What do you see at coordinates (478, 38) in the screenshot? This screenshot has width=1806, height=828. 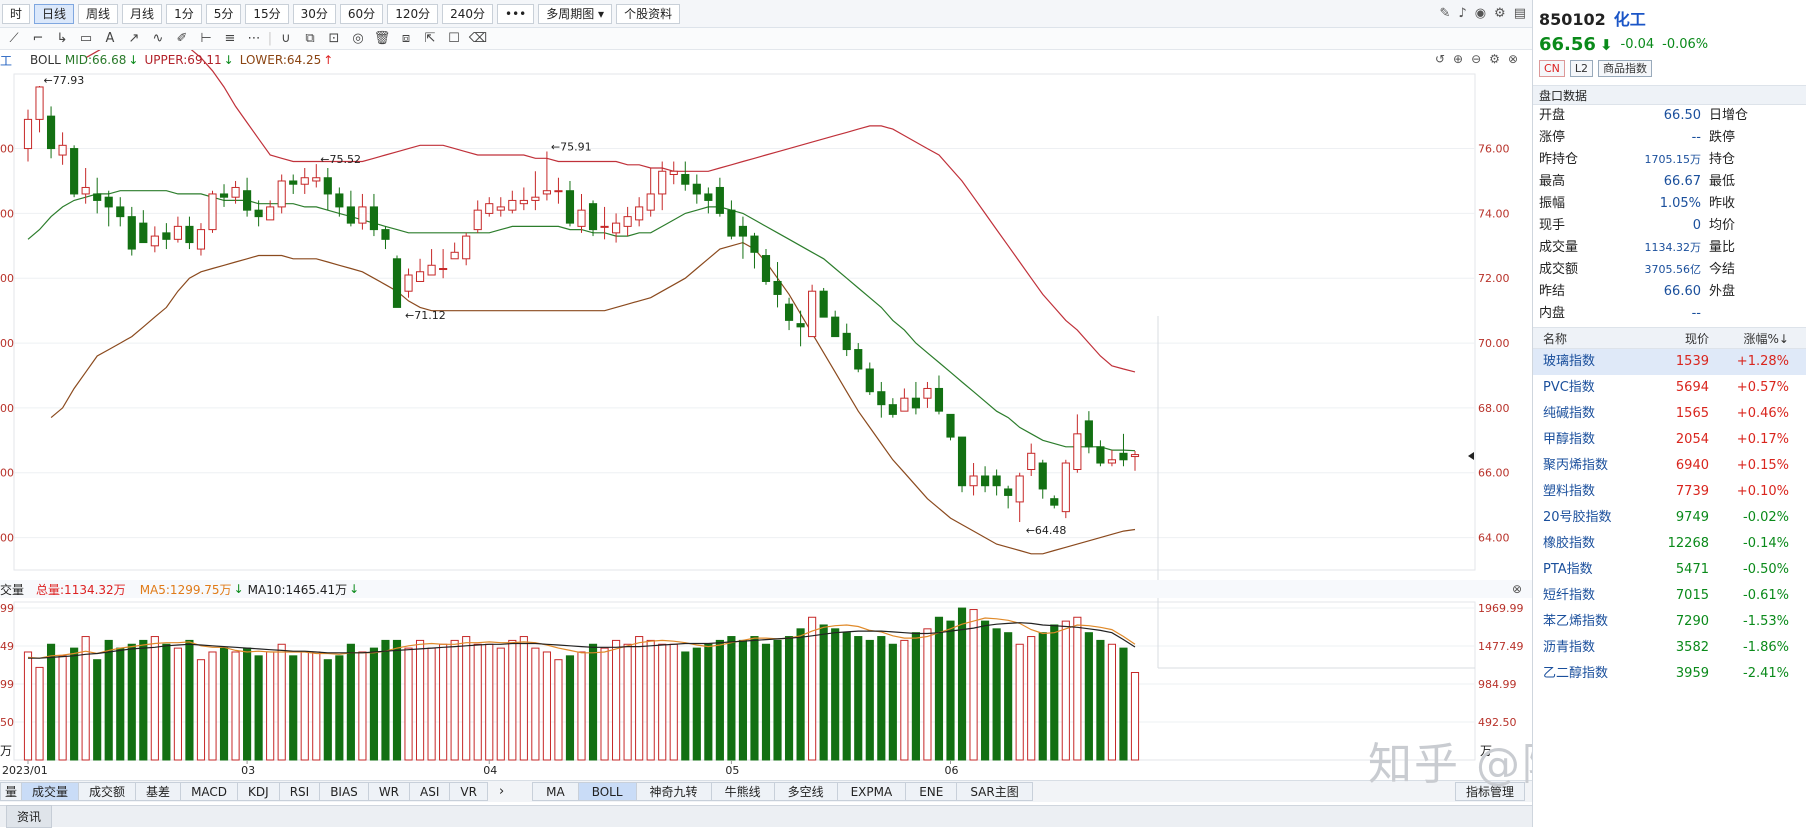 I see `eraser-icon: ⌫` at bounding box center [478, 38].